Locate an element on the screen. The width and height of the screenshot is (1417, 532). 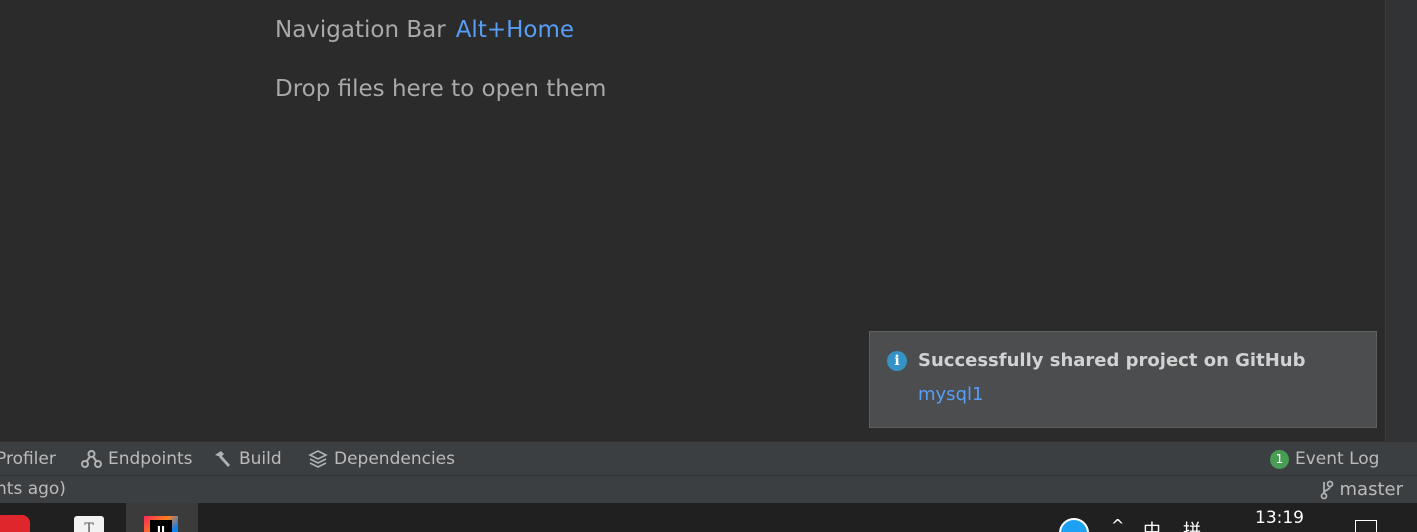
tool-window-profiler: Profiler is located at coordinates (28, 459).